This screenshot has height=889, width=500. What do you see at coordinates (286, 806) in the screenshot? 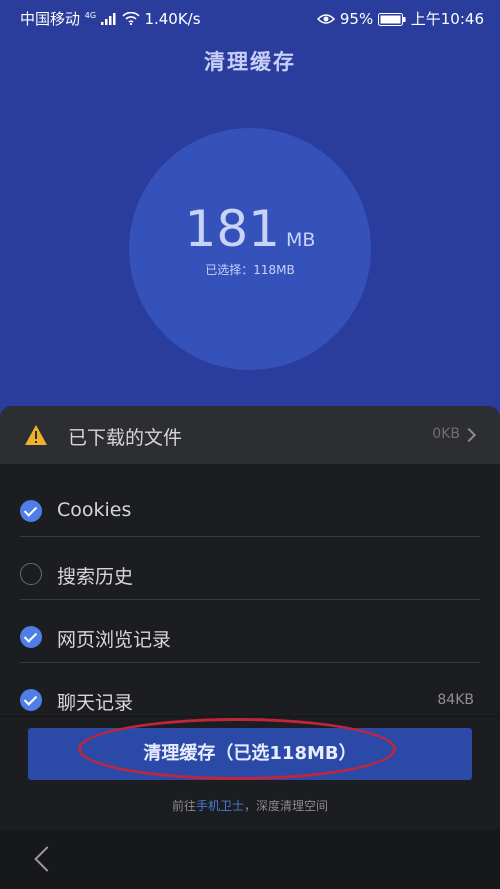
I see `footer-suffix: ，深度清理空间` at bounding box center [286, 806].